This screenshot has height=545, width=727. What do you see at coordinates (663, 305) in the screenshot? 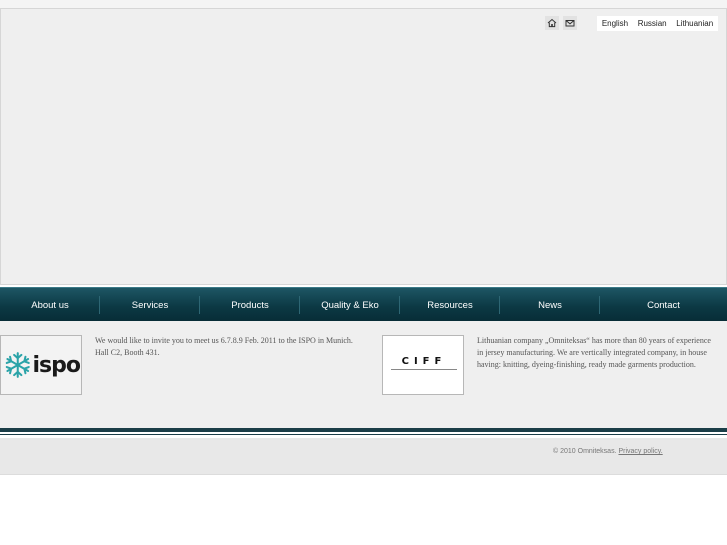
I see `nav-contact: Contact` at bounding box center [663, 305].